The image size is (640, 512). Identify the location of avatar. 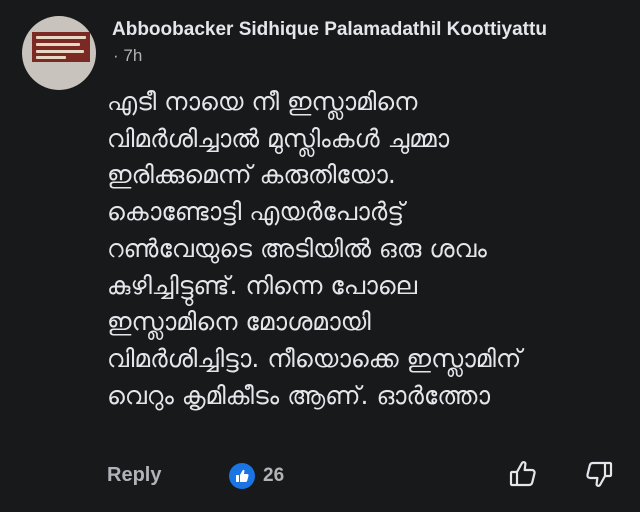
(59, 53).